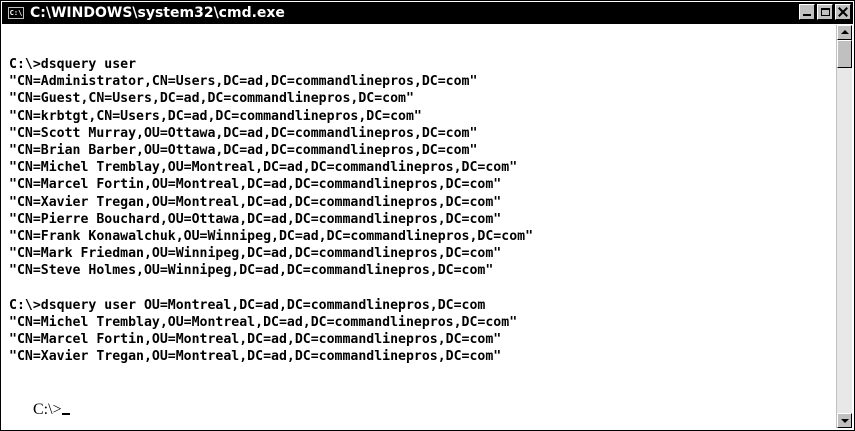 The width and height of the screenshot is (855, 431). What do you see at coordinates (65, 413) in the screenshot?
I see `text-cursor` at bounding box center [65, 413].